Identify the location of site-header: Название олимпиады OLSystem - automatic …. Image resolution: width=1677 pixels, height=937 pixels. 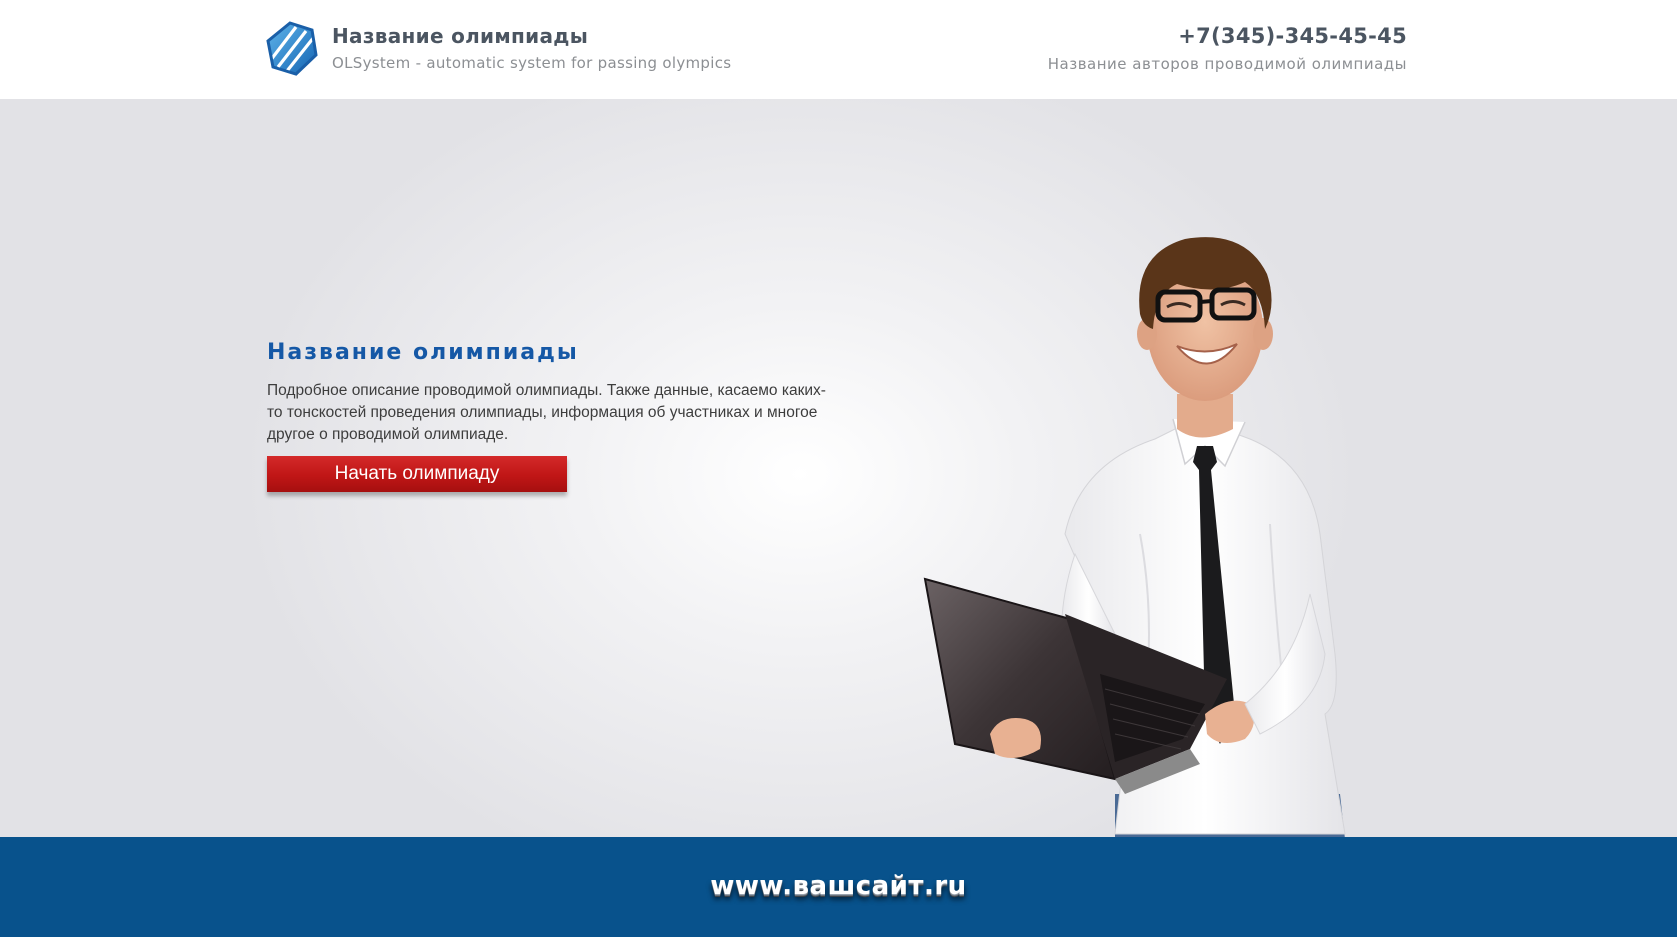
(838, 49).